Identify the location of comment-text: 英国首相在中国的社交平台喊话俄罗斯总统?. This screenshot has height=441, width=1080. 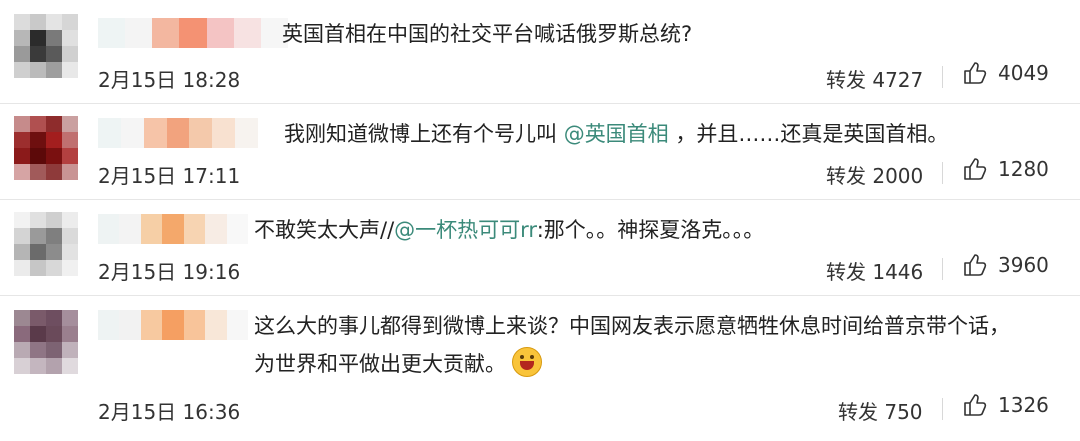
(487, 34).